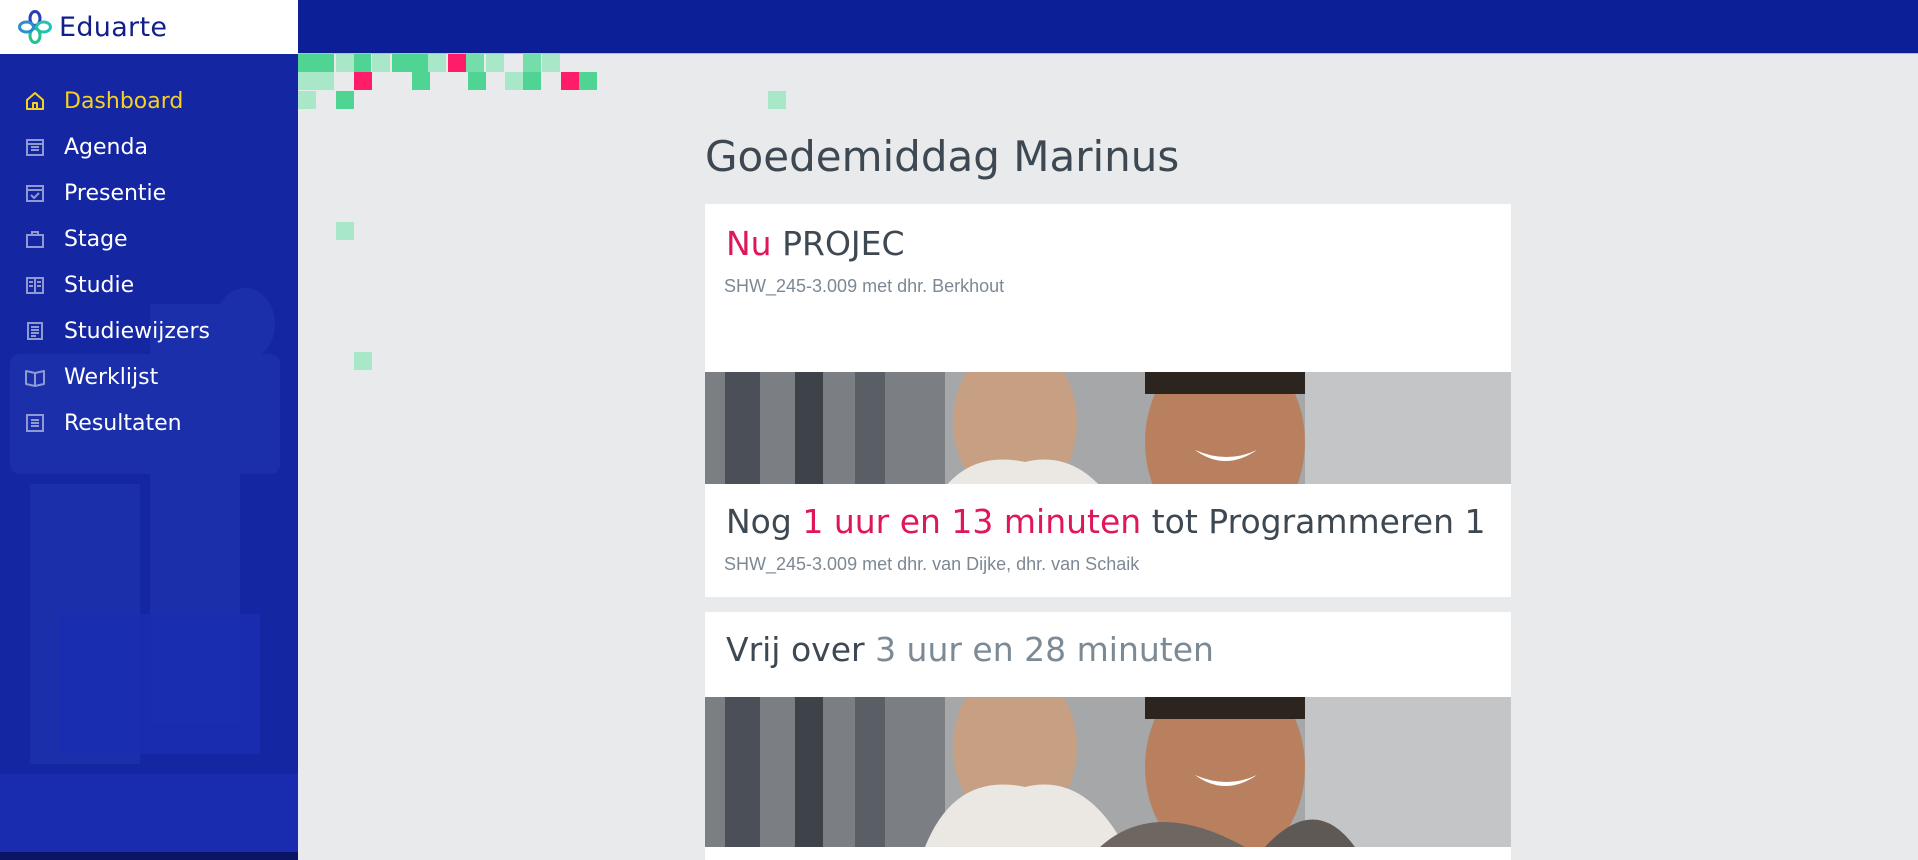 The height and width of the screenshot is (860, 1918). I want to click on now-label: Nu, so click(749, 243).